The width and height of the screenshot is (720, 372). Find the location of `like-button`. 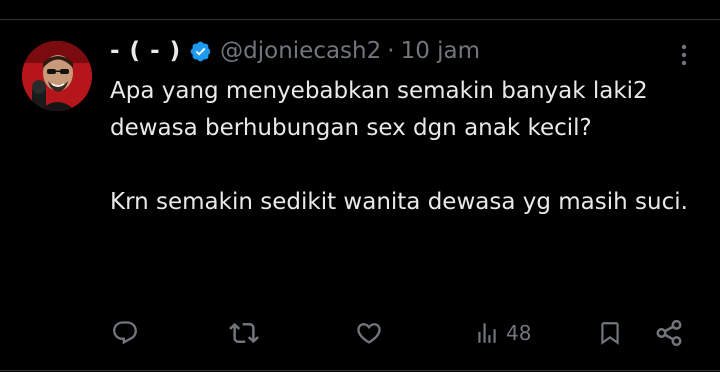

like-button is located at coordinates (369, 333).